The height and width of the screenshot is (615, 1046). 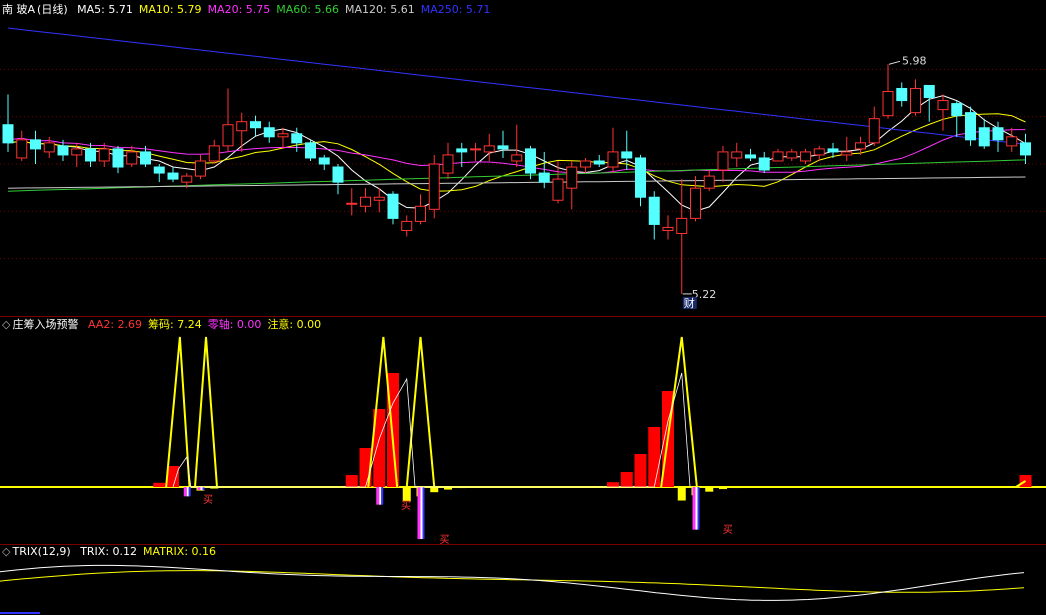 What do you see at coordinates (115, 552) in the screenshot?
I see `trix-panel-header: ◇ TRIX(12,9) TRIX: 0.12 MATRIX: 0.16` at bounding box center [115, 552].